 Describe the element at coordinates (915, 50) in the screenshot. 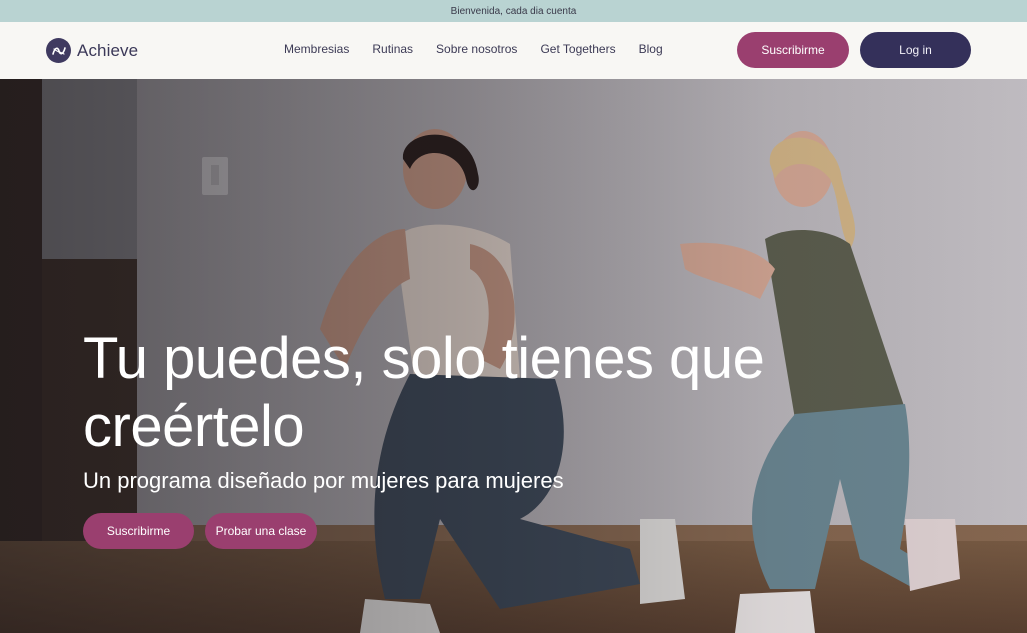

I see `login-button: Log in` at that location.